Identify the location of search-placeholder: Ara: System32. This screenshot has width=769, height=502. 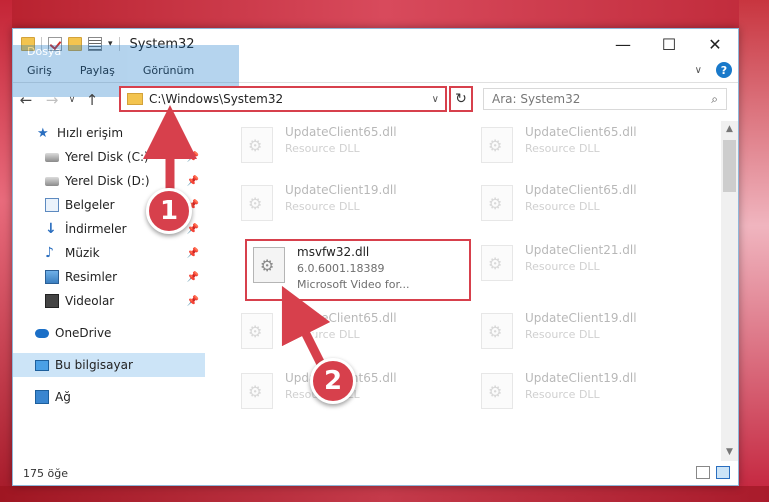
(536, 99).